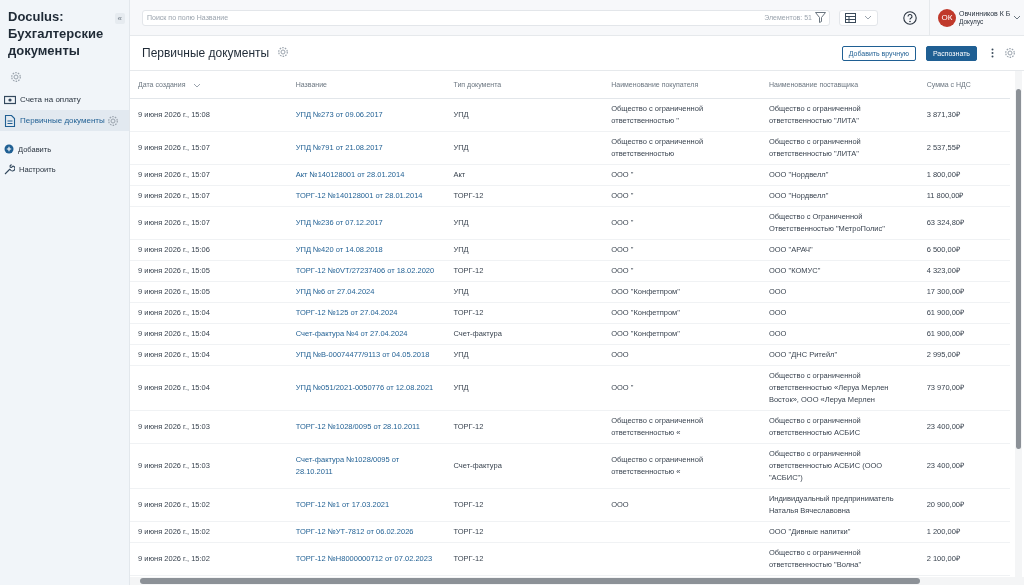 The width and height of the screenshot is (1024, 585). Describe the element at coordinates (820, 17) in the screenshot. I see `filter-icon` at that location.